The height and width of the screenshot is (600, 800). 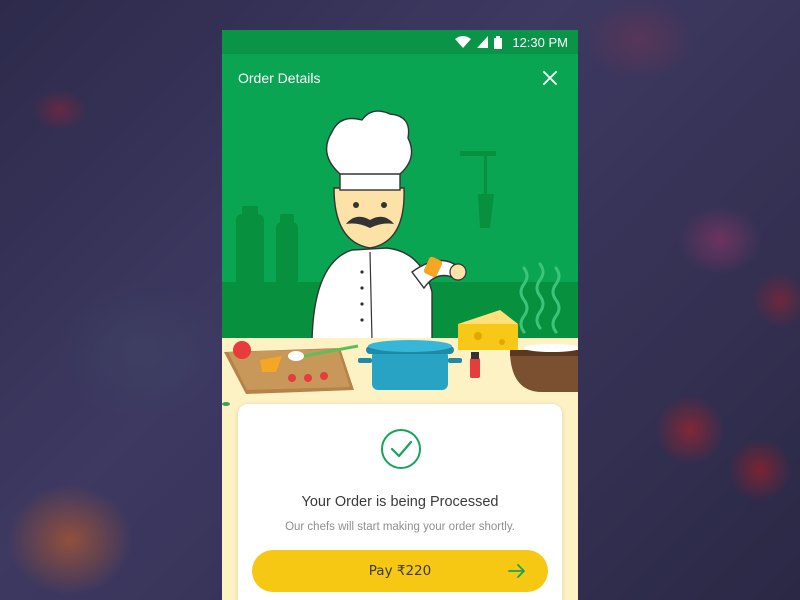 What do you see at coordinates (550, 78) in the screenshot?
I see `close-icon` at bounding box center [550, 78].